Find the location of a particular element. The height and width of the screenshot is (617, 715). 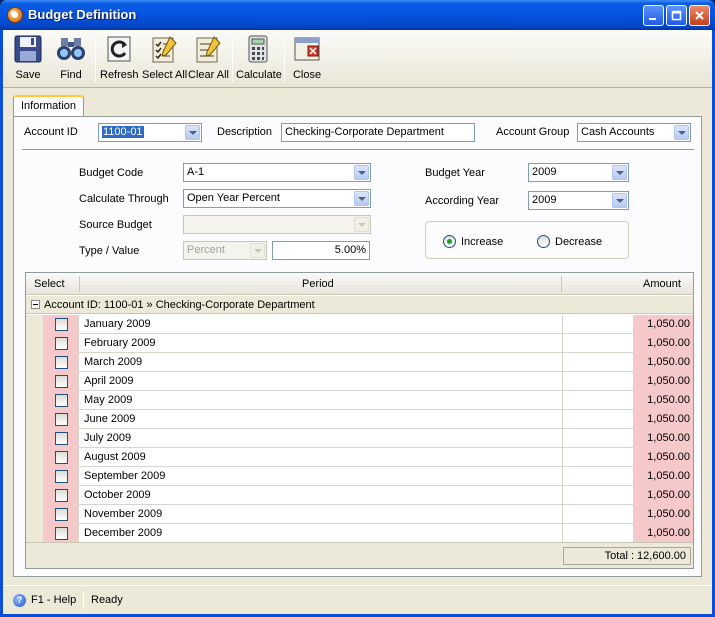

help-icon: ? is located at coordinates (19, 600).